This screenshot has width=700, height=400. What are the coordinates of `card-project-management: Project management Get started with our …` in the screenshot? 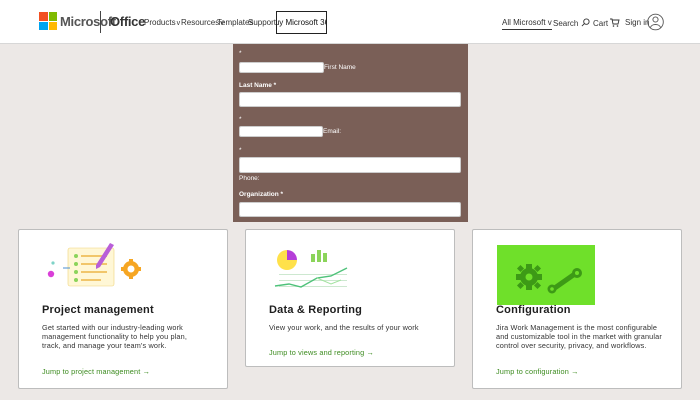 It's located at (123, 309).